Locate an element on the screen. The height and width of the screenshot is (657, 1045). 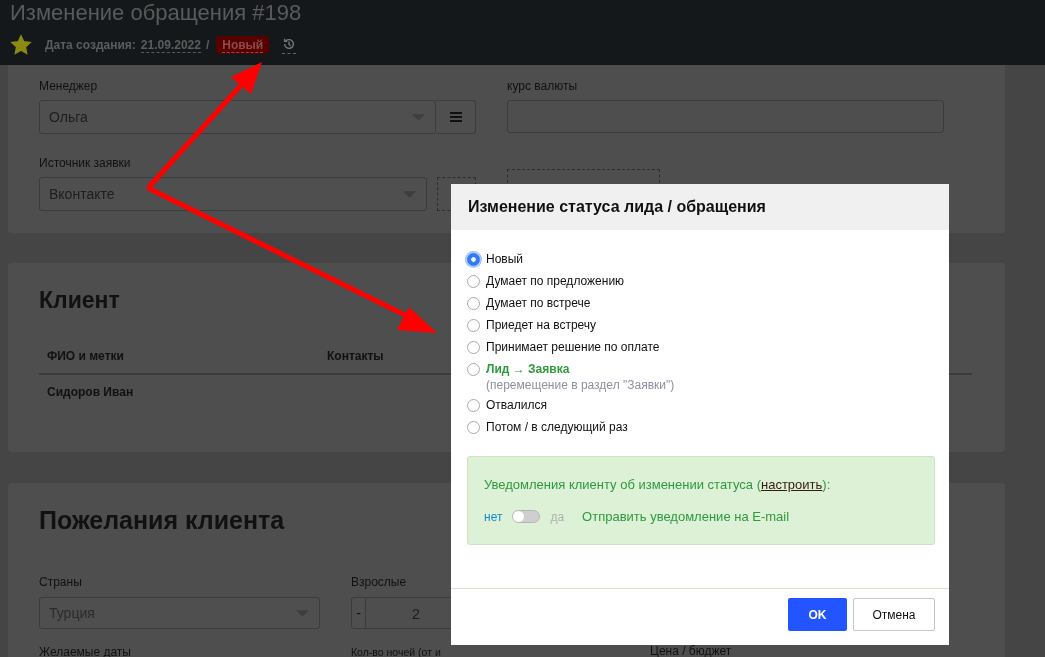
configure-link: настроить is located at coordinates (792, 484).